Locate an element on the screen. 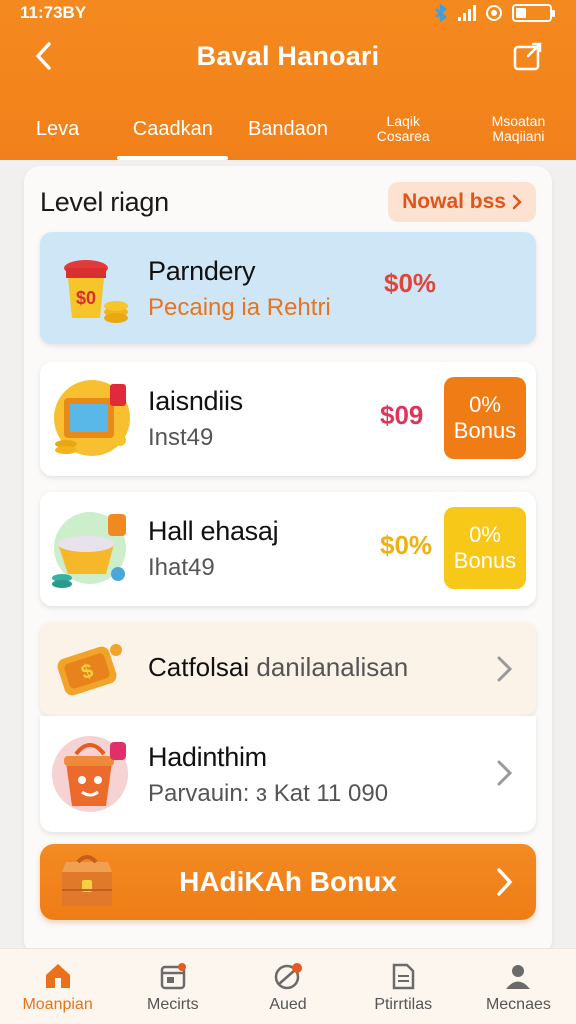  list-item-text: Catfolsai danilanalisan is located at coordinates (278, 667).